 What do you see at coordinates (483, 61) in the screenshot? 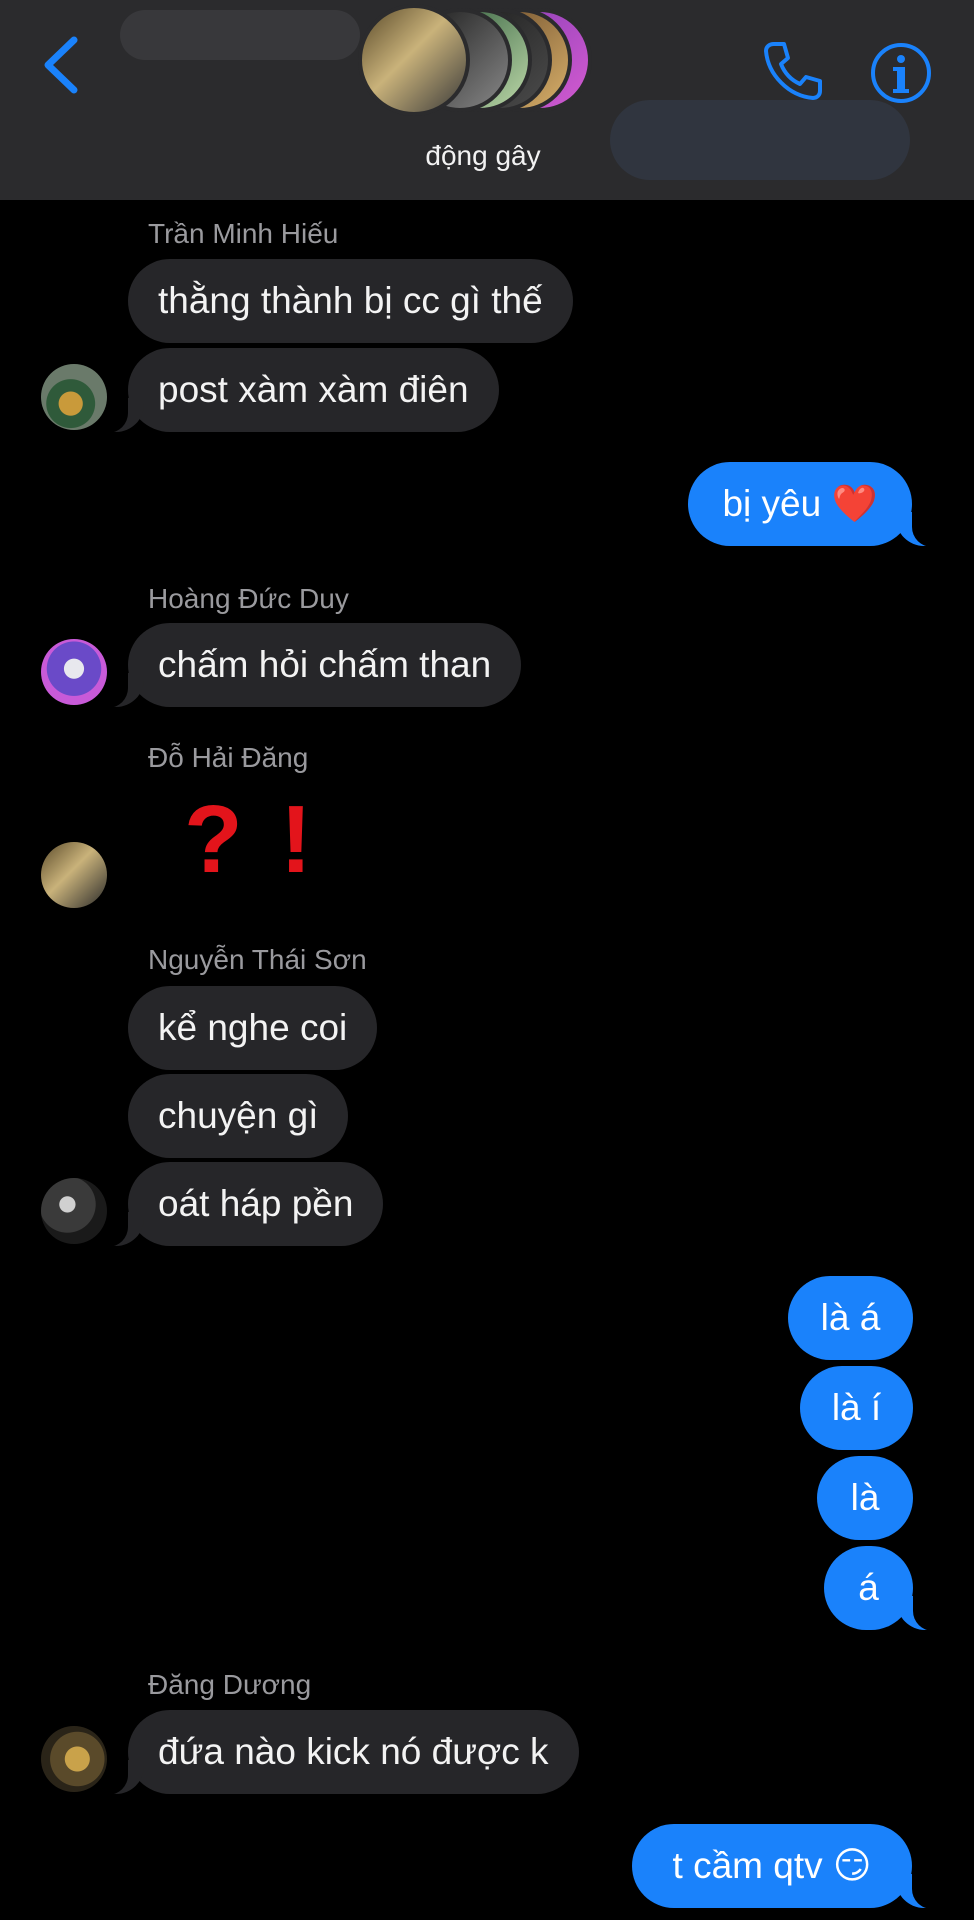
I see `group-avatar-stack` at bounding box center [483, 61].